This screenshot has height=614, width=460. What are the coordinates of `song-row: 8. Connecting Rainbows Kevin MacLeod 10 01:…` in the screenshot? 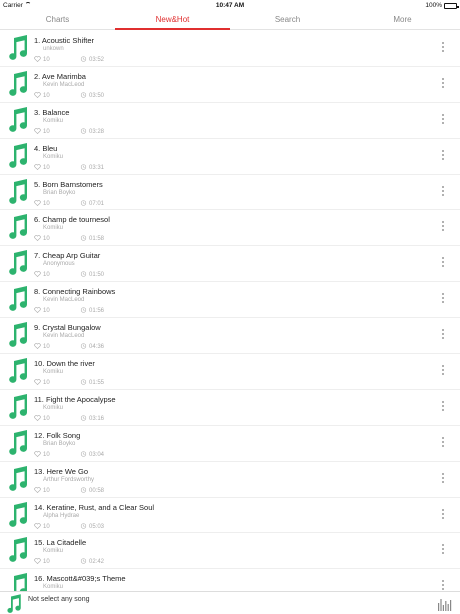 It's located at (230, 300).